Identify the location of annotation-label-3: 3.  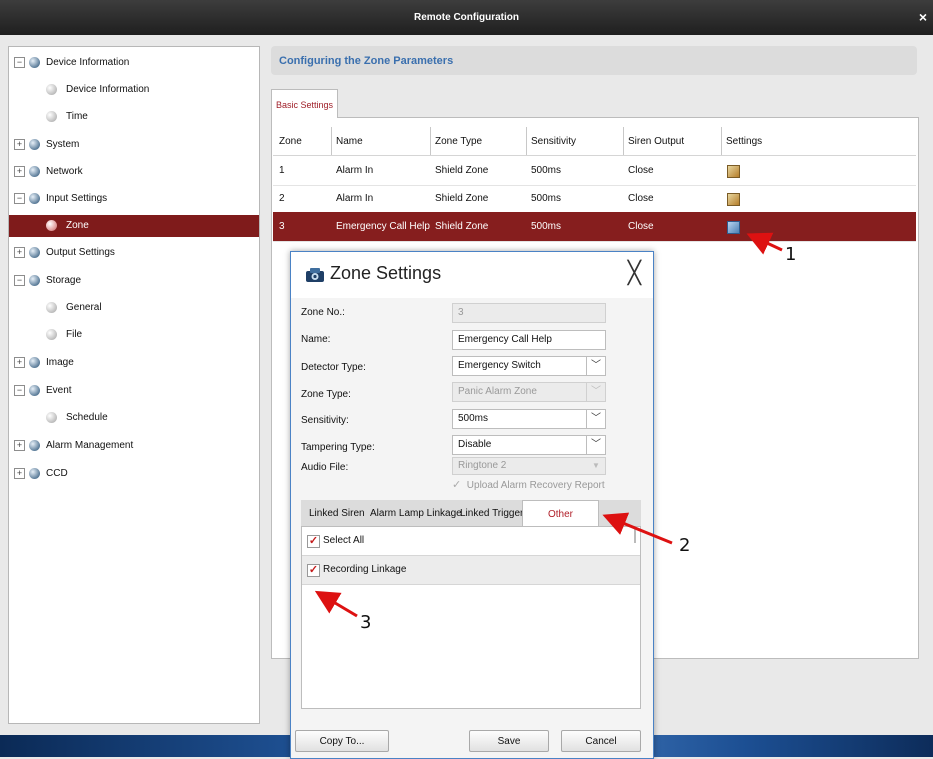
(366, 622).